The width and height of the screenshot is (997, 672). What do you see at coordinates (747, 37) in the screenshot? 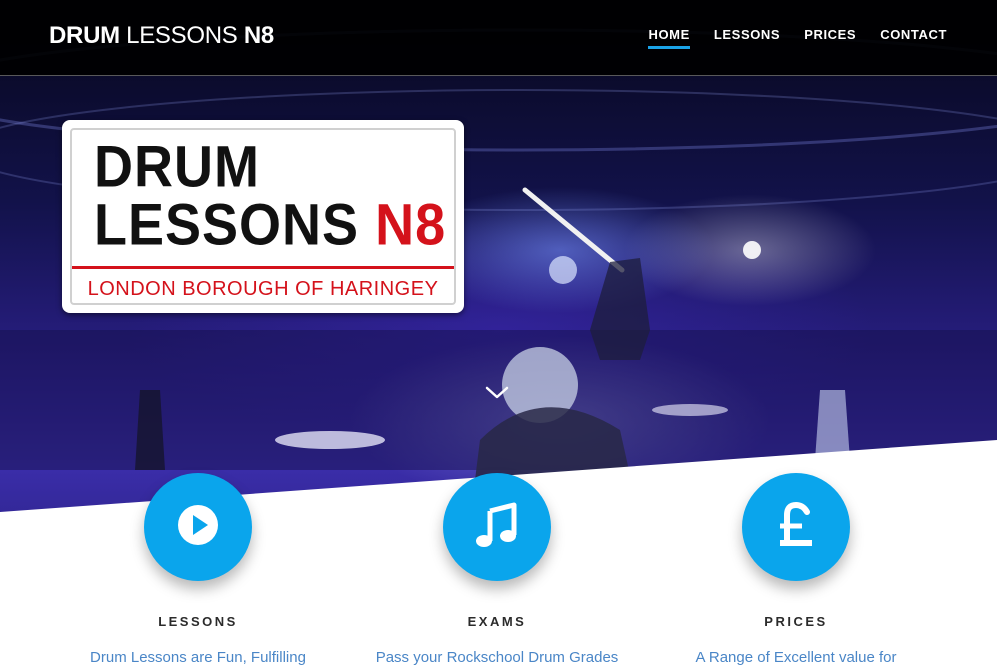
I see `nav-lessons: LESSONS` at bounding box center [747, 37].